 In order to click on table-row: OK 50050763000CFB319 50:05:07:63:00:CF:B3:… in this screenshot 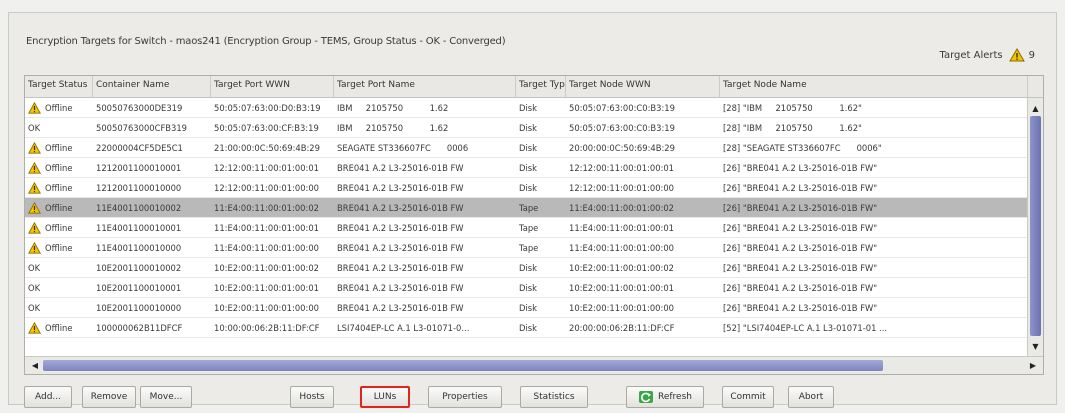, I will do `click(526, 128)`.